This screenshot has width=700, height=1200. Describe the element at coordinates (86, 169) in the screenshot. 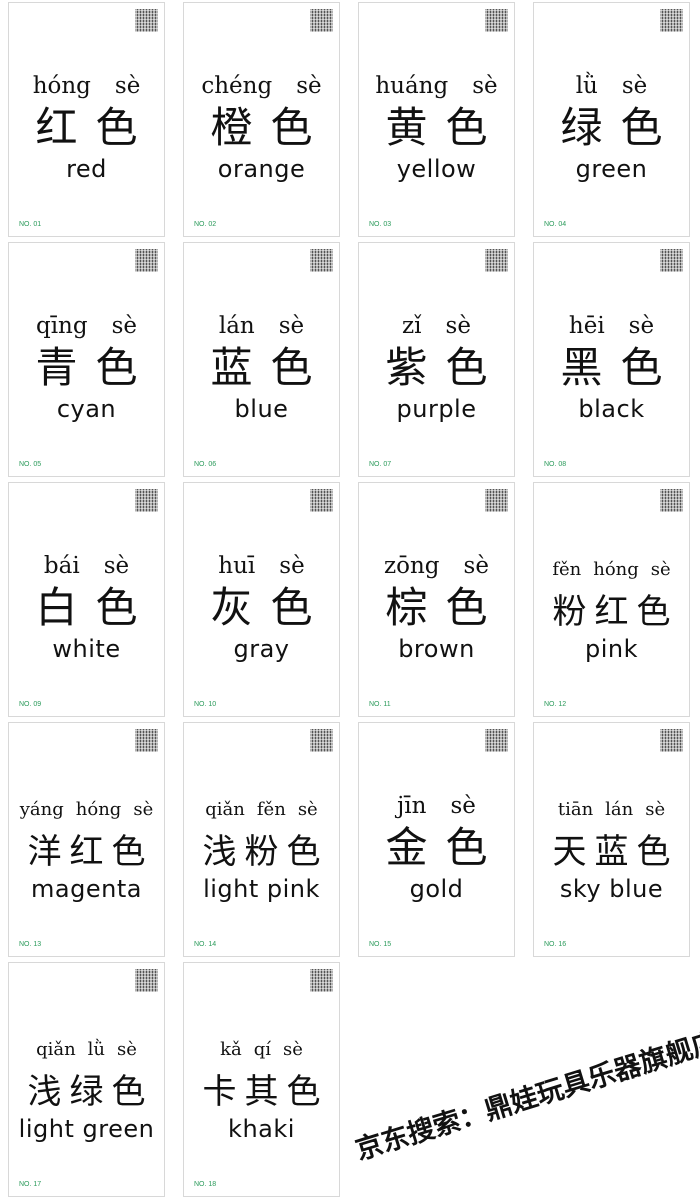

I see `english-word: red` at that location.